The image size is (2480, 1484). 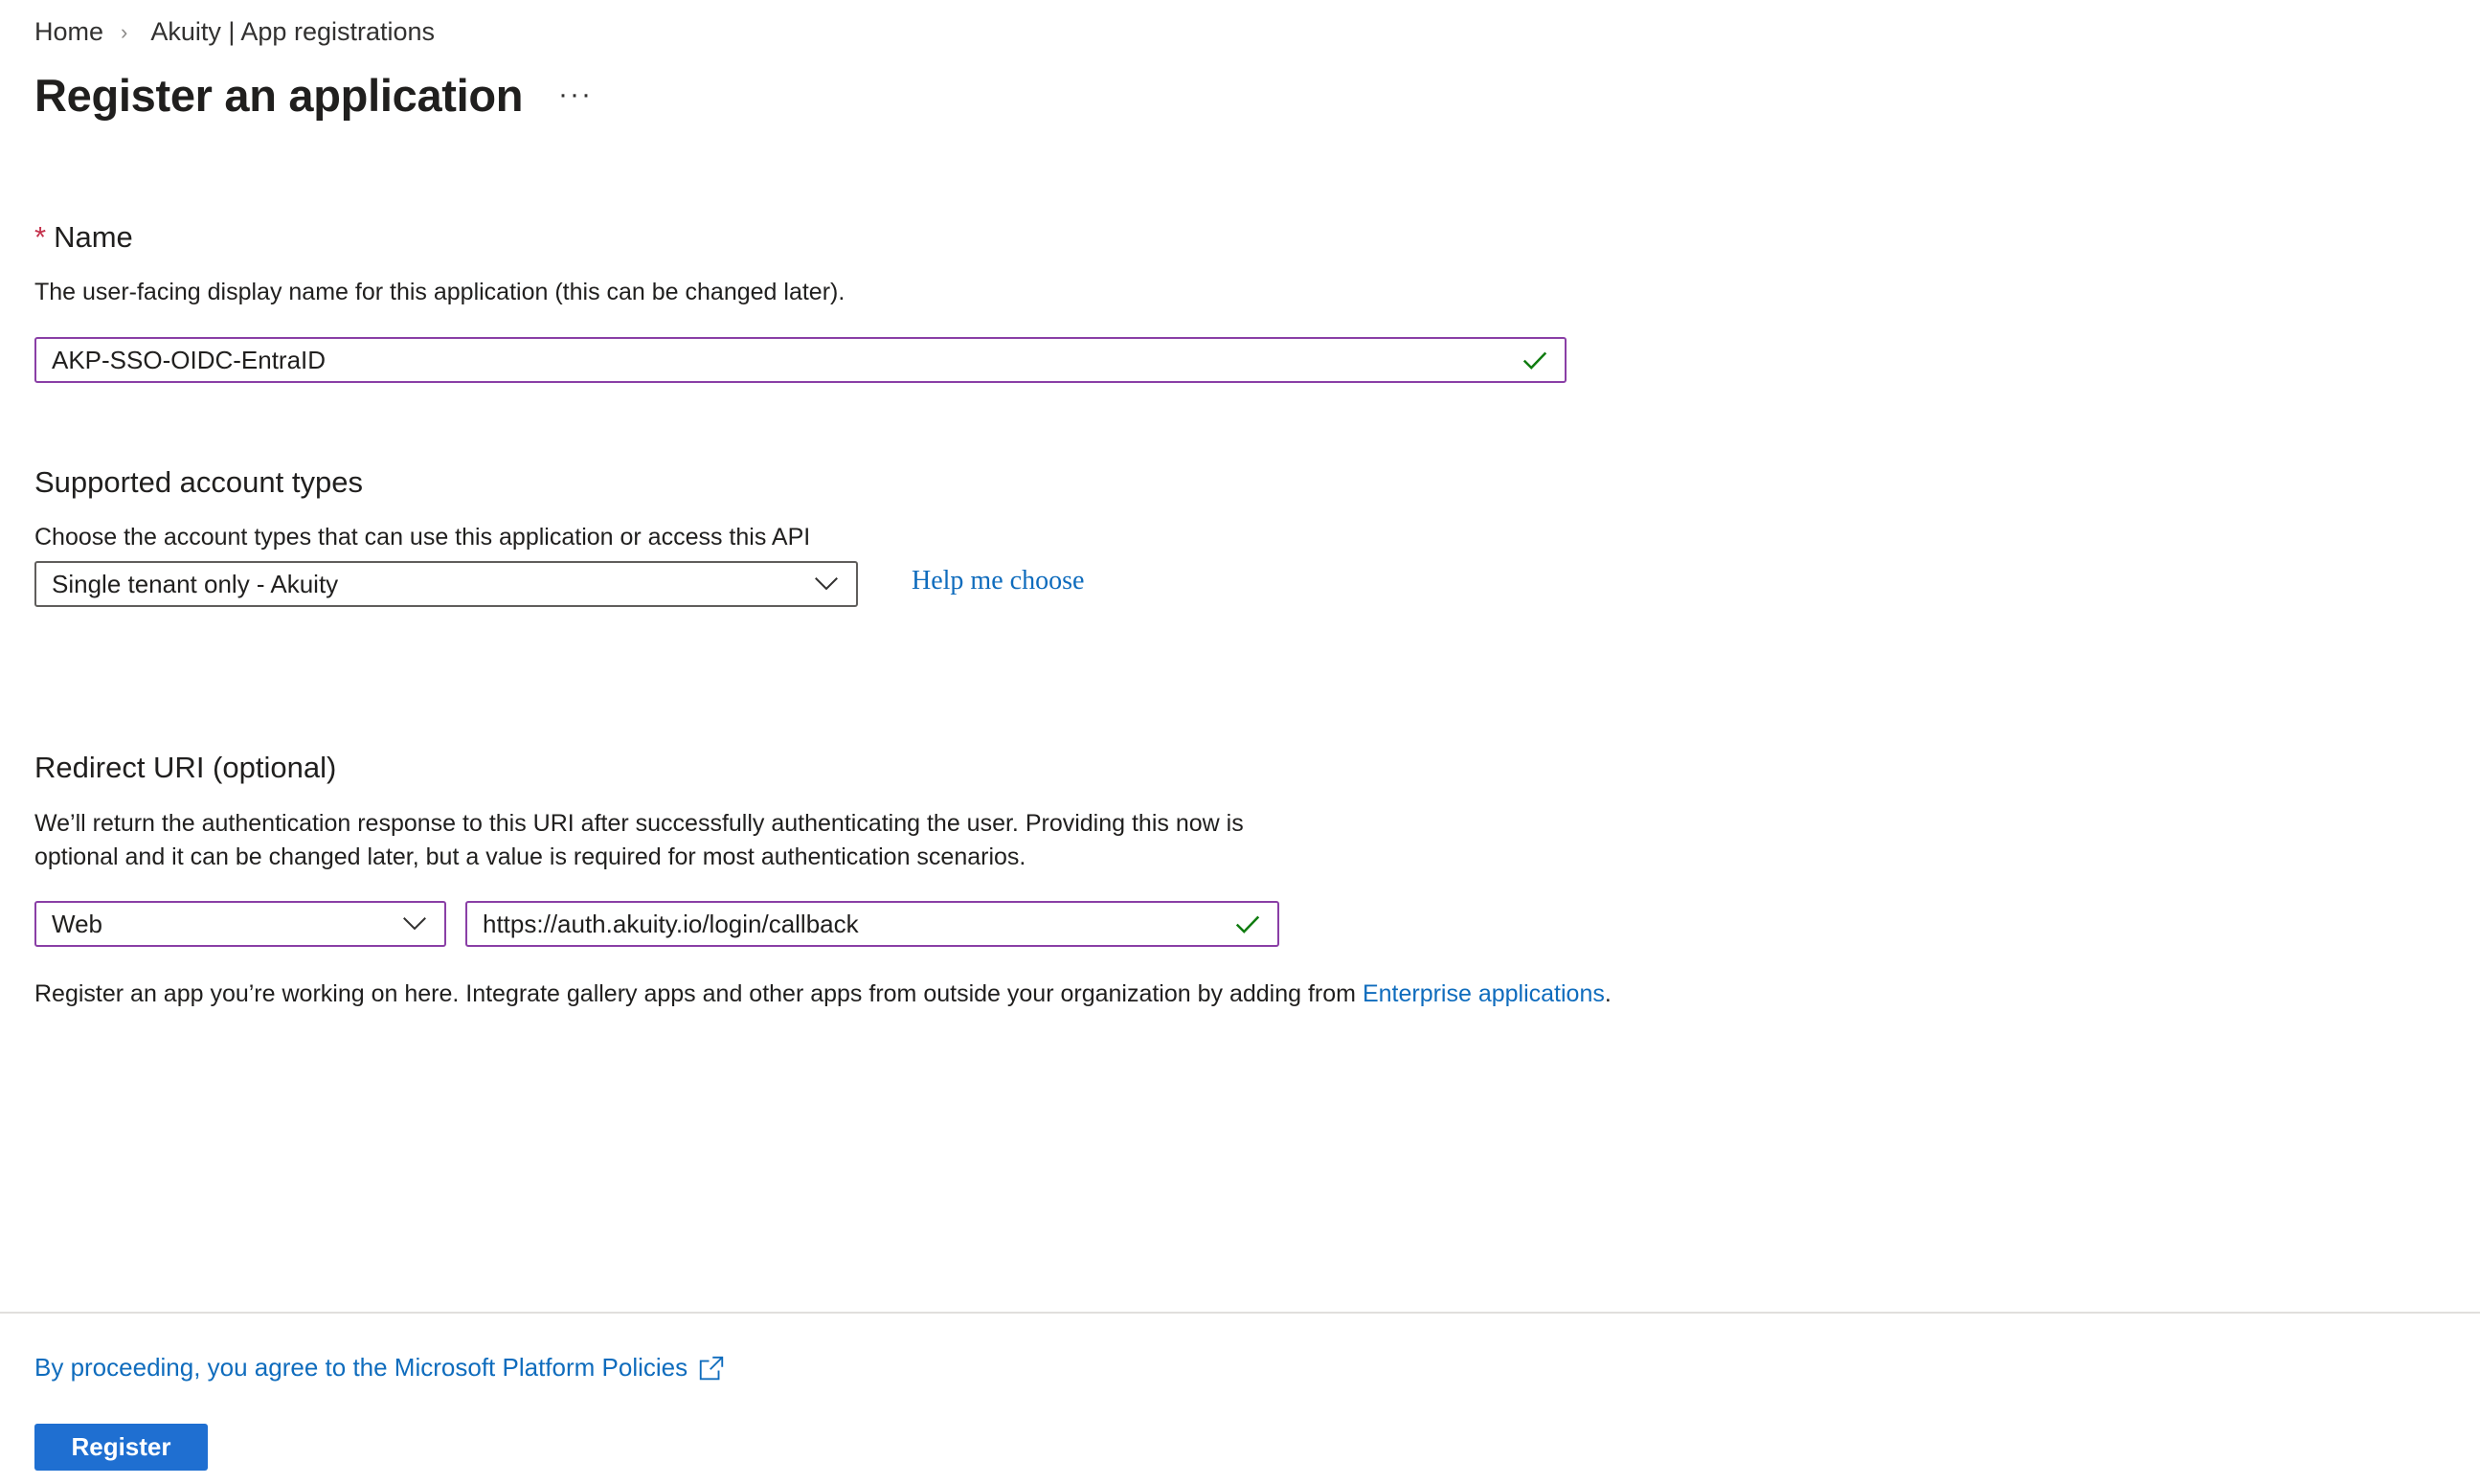 What do you see at coordinates (279, 95) in the screenshot?
I see `page-title: Register an application` at bounding box center [279, 95].